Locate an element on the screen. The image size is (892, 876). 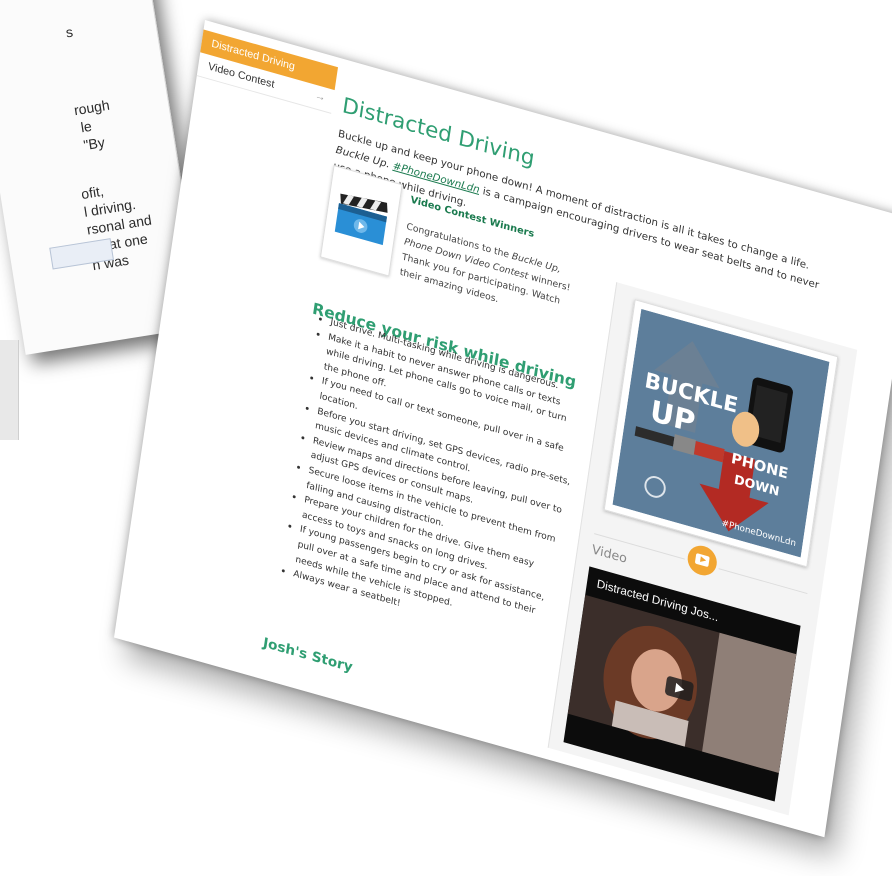
clapperboard-icon is located at coordinates (361, 219).